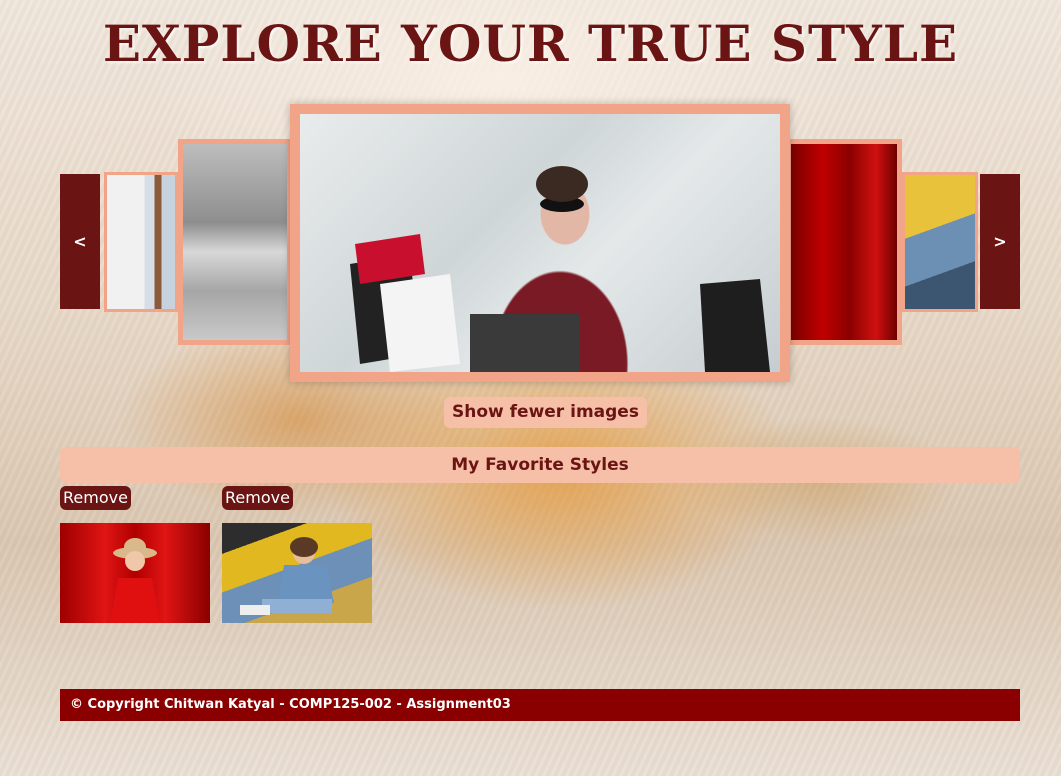 The image size is (1061, 776). What do you see at coordinates (560, 269) in the screenshot?
I see `shopping-photo-illustration` at bounding box center [560, 269].